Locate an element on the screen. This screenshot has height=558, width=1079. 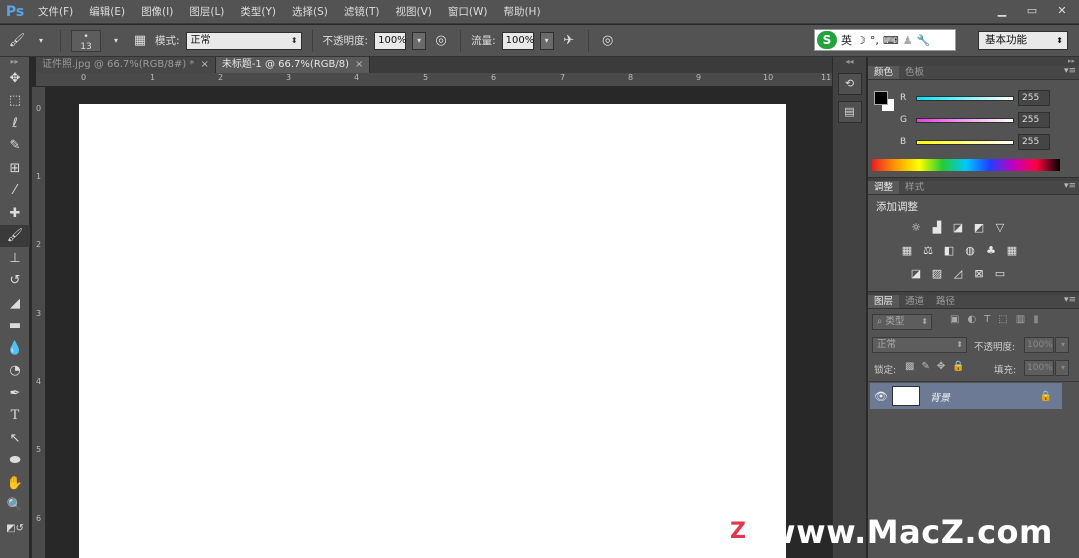
color-swatches-icon: ◩↺ is located at coordinates (15, 528).